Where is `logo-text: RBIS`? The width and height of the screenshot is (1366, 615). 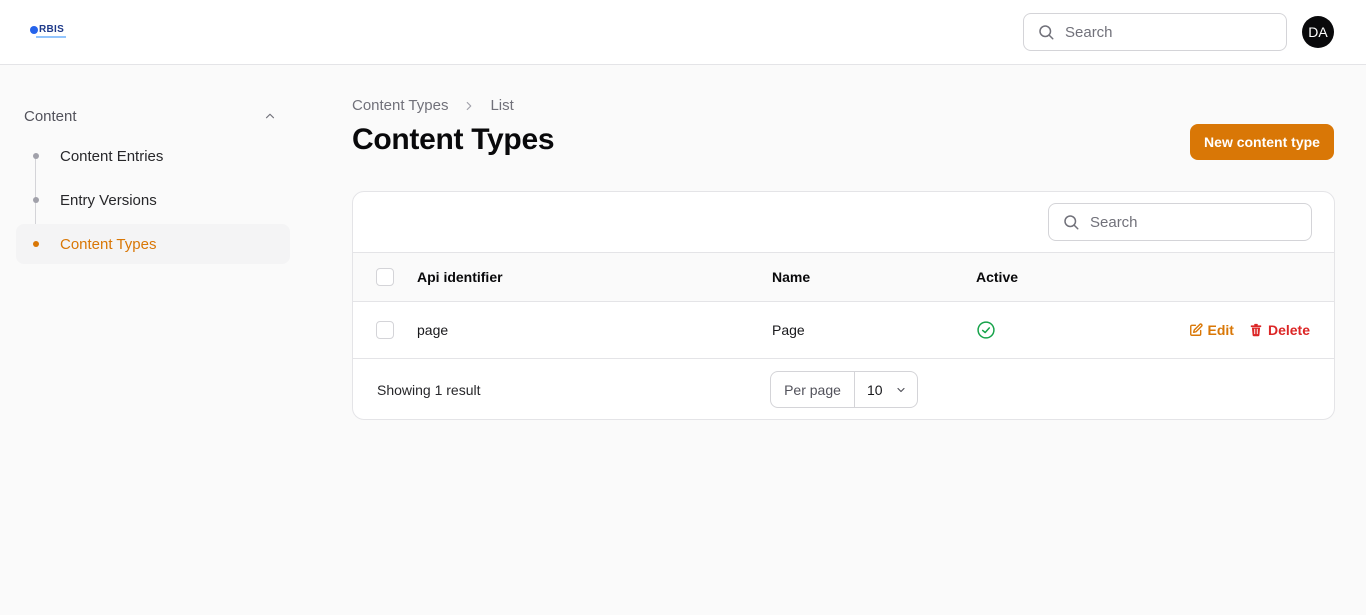 logo-text: RBIS is located at coordinates (52, 29).